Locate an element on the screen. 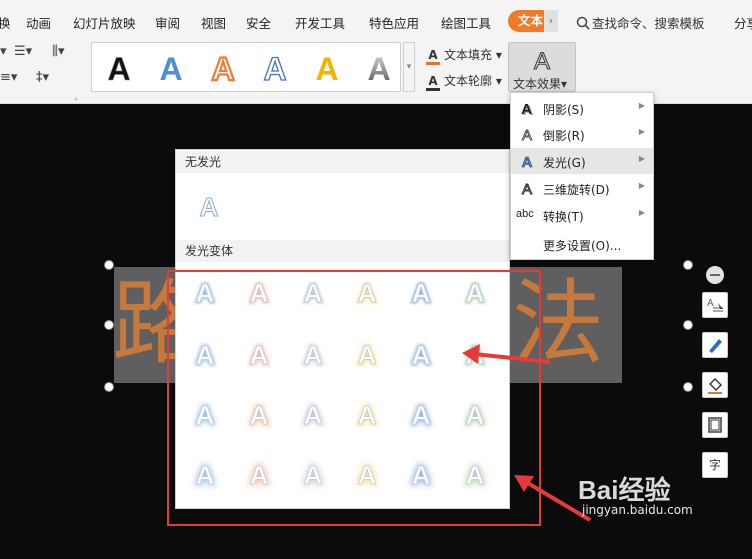 This screenshot has width=752, height=559. annotation-arrow-upper is located at coordinates (512, 358).